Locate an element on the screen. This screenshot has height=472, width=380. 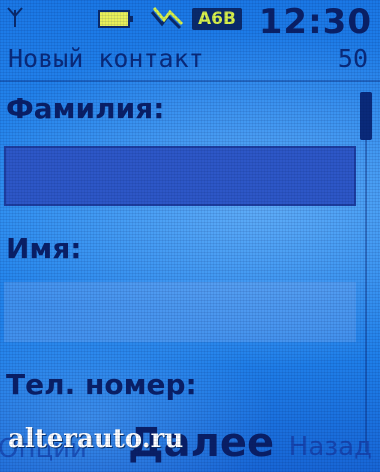
page-title: Новый контакт is located at coordinates (106, 58).